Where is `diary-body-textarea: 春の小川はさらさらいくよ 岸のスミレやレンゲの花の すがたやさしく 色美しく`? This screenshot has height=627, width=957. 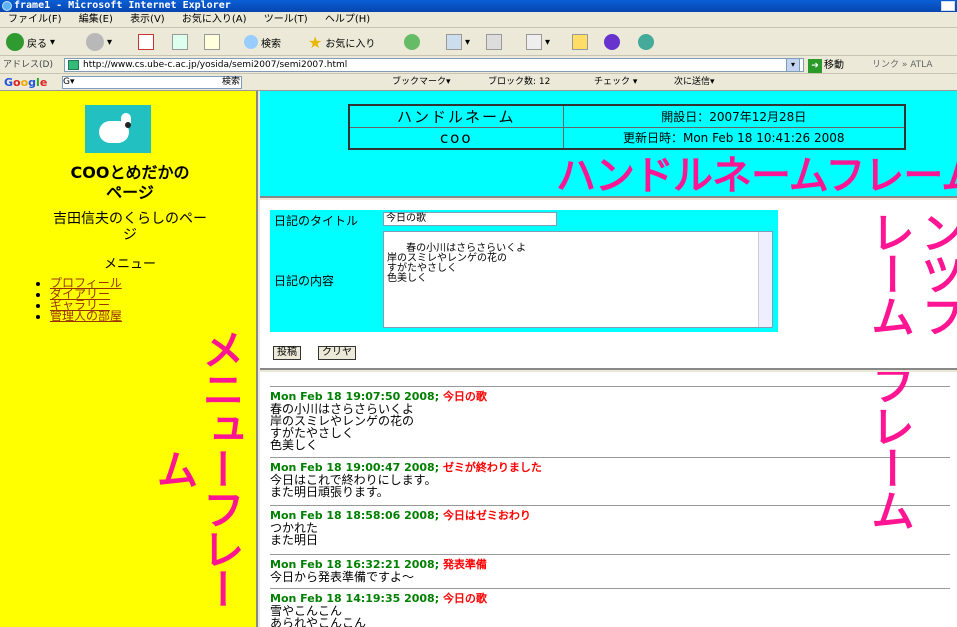 diary-body-textarea: 春の小川はさらさらいくよ 岸のスミレやレンゲの花の すがたやさしく 色美しく is located at coordinates (578, 279).